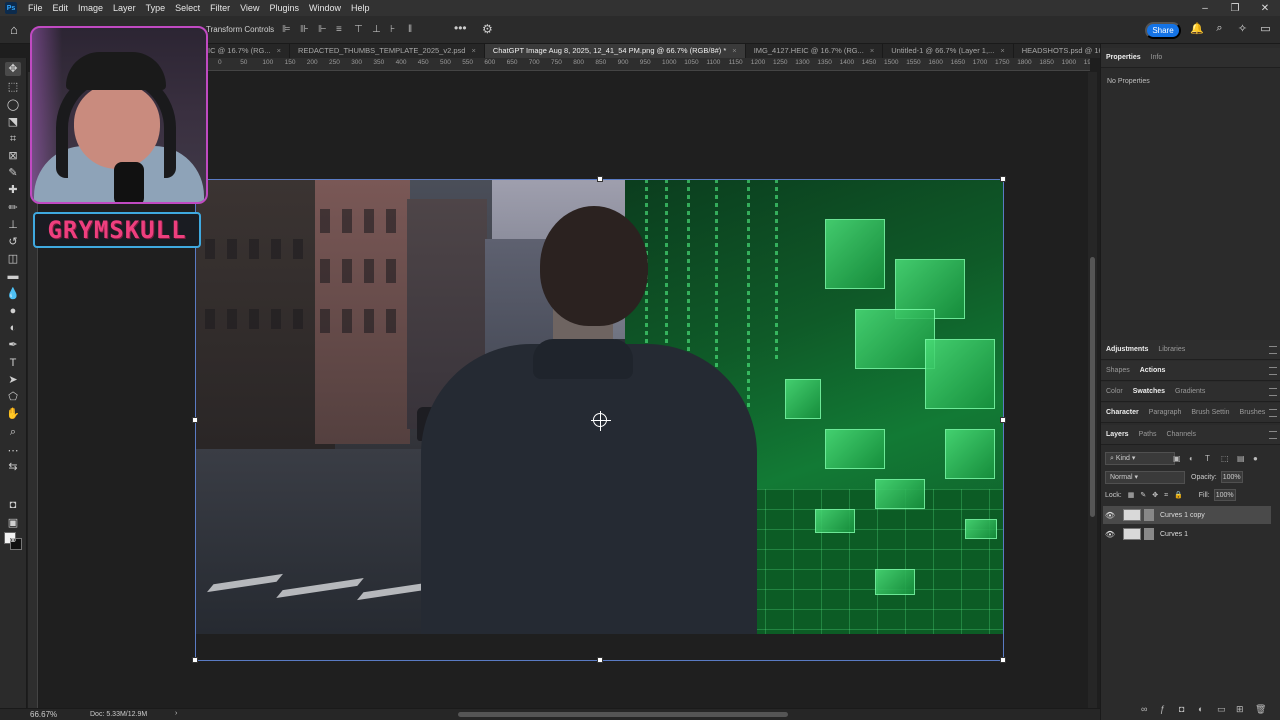  I want to click on distribute-icon: ≡, so click(341, 29).